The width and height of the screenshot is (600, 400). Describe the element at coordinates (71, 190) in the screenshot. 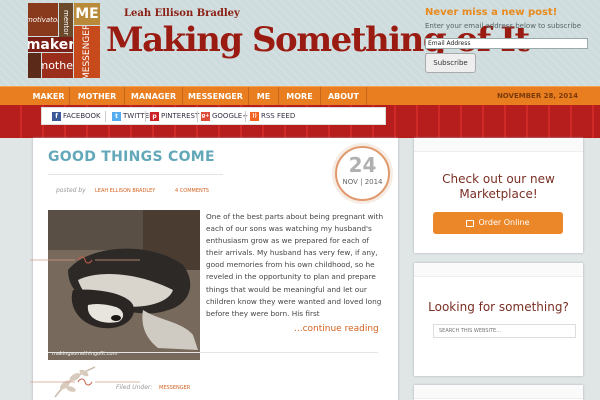

I see `posted-by-label: posted by` at that location.